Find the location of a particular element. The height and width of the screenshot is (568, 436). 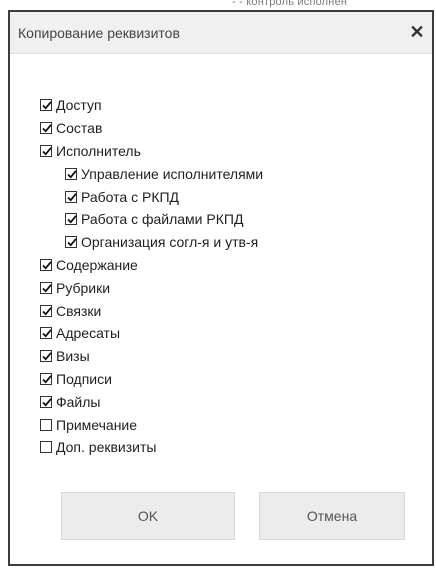

background-window: - - контроль исполнен is located at coordinates (218, 5).